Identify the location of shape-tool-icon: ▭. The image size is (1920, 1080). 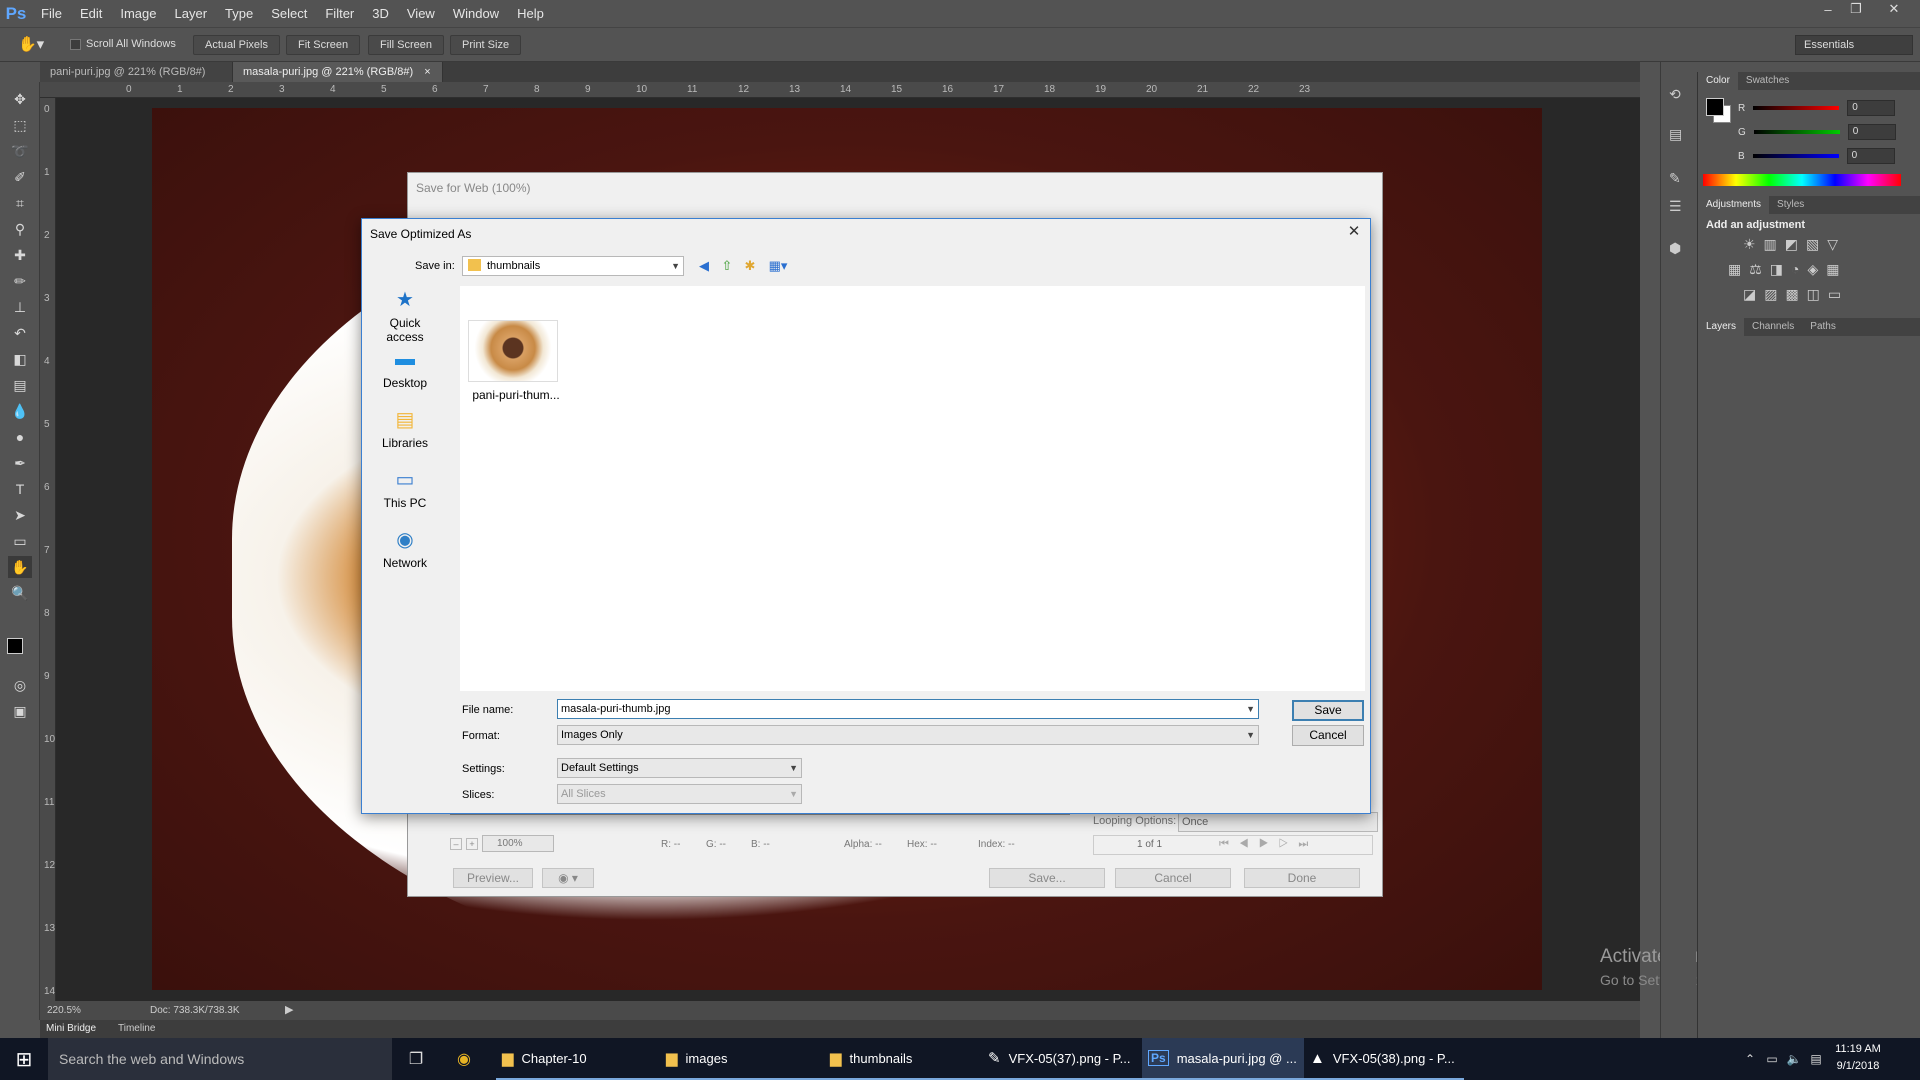
(20, 541).